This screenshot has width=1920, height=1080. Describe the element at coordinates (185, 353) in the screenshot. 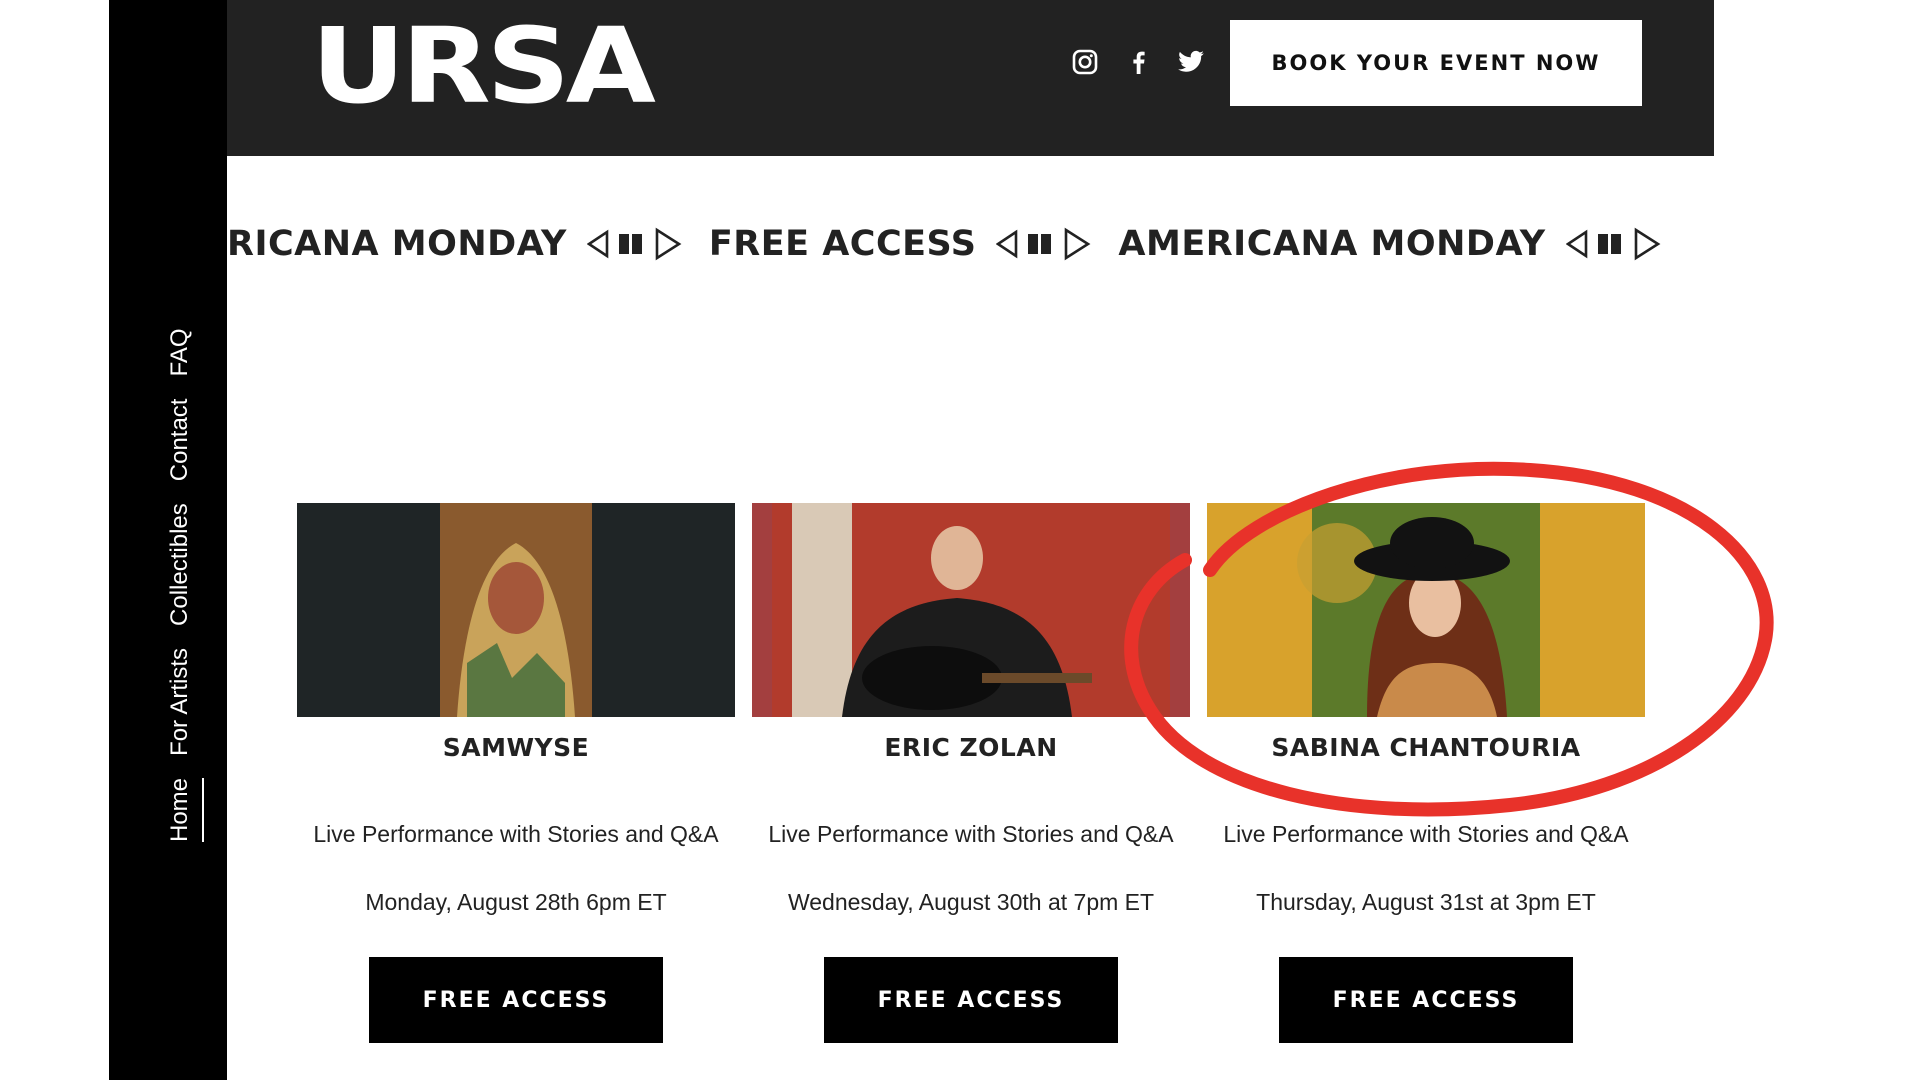

I see `nav-item-faq: FAQ` at that location.